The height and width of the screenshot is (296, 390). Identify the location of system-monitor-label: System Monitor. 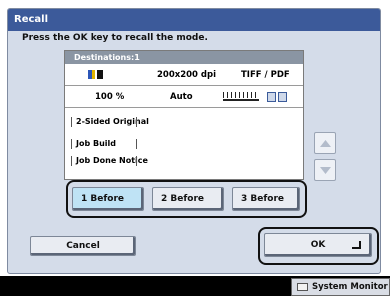
(350, 287).